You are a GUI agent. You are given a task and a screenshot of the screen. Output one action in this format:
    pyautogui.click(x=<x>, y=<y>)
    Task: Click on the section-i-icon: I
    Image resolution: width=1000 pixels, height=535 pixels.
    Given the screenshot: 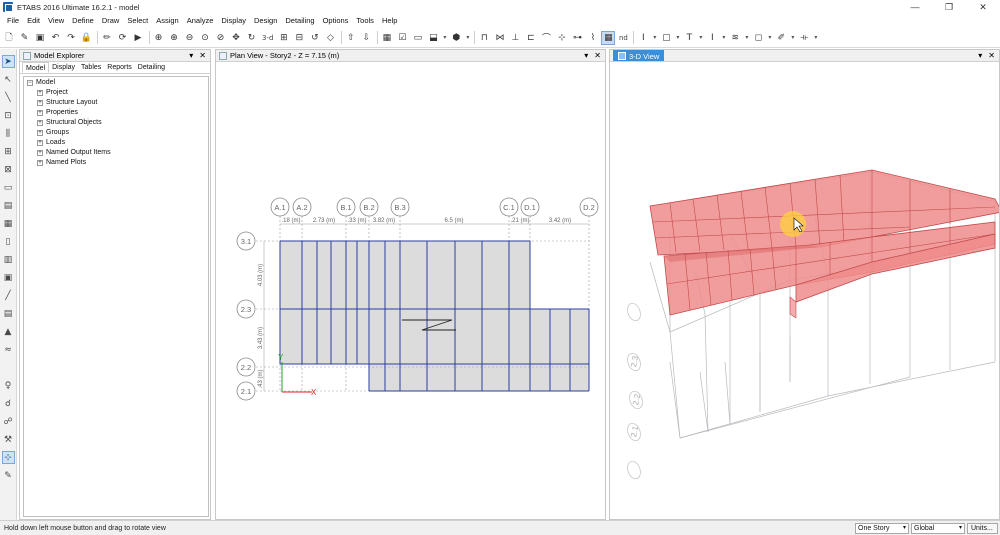 What is the action you would take?
    pyautogui.click(x=643, y=38)
    